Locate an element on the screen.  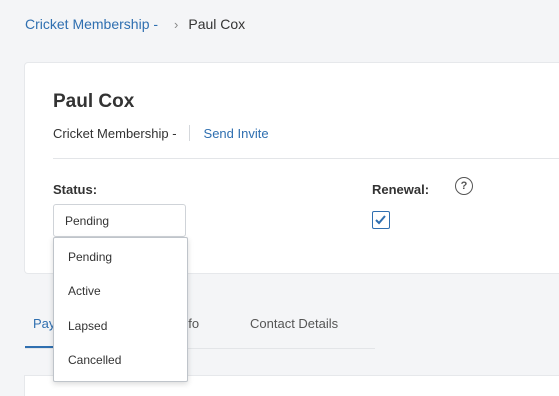
breadcrumb-current: Paul Cox is located at coordinates (217, 24).